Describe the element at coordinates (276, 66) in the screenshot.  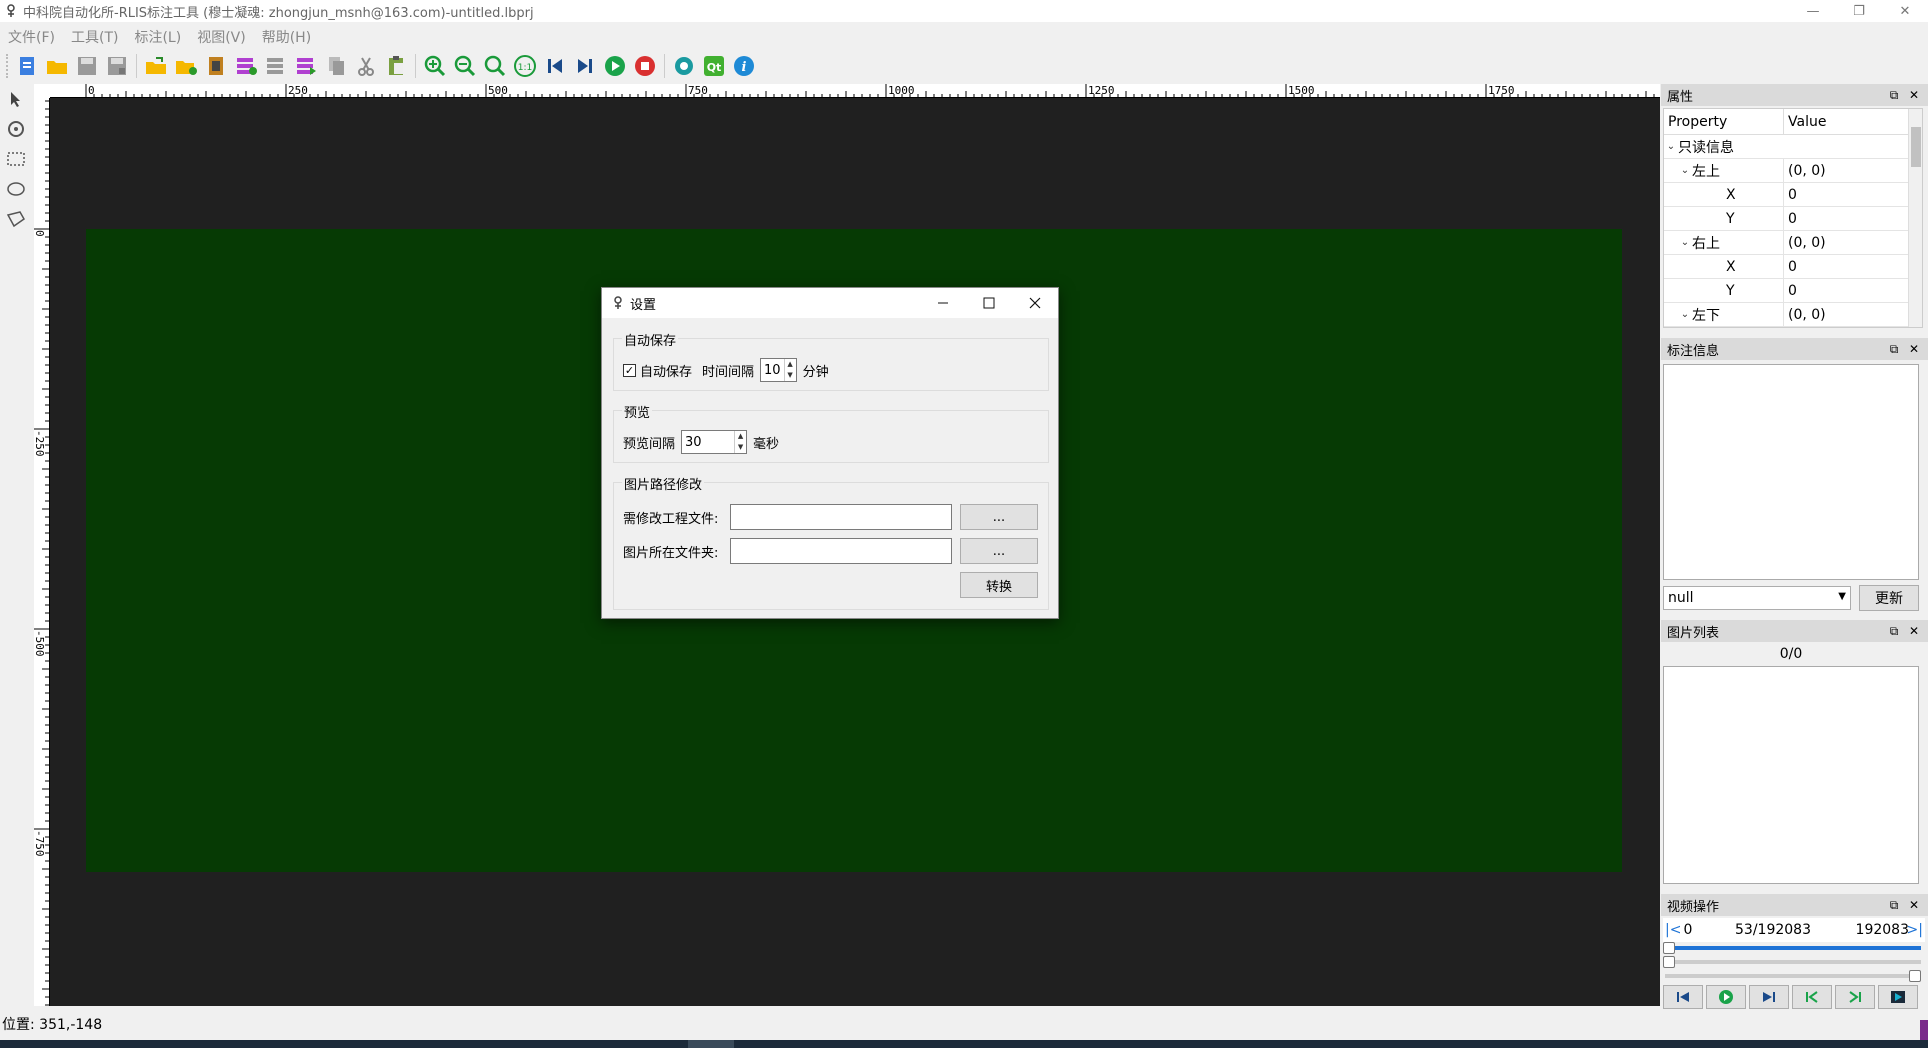
I see `layer-icon` at that location.